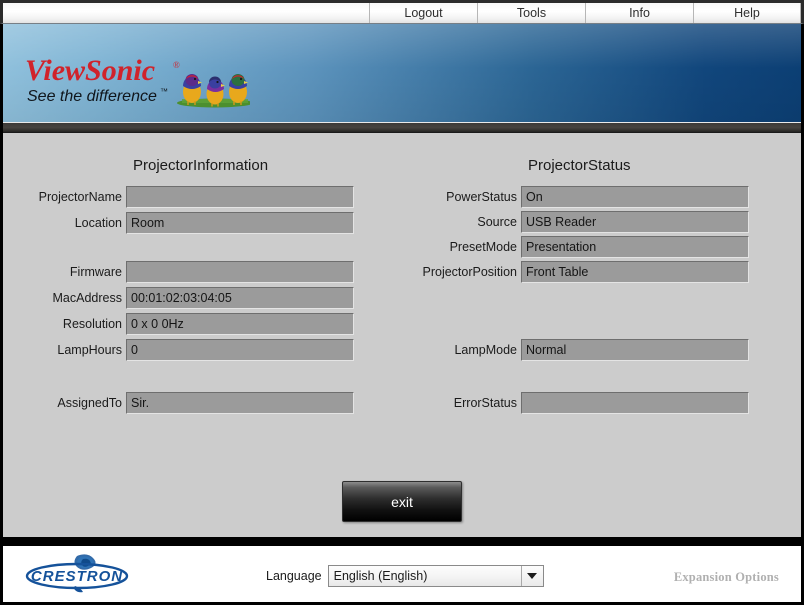 This screenshot has width=804, height=605. What do you see at coordinates (726, 577) in the screenshot?
I see `expansion-options-link: Expansion Options` at bounding box center [726, 577].